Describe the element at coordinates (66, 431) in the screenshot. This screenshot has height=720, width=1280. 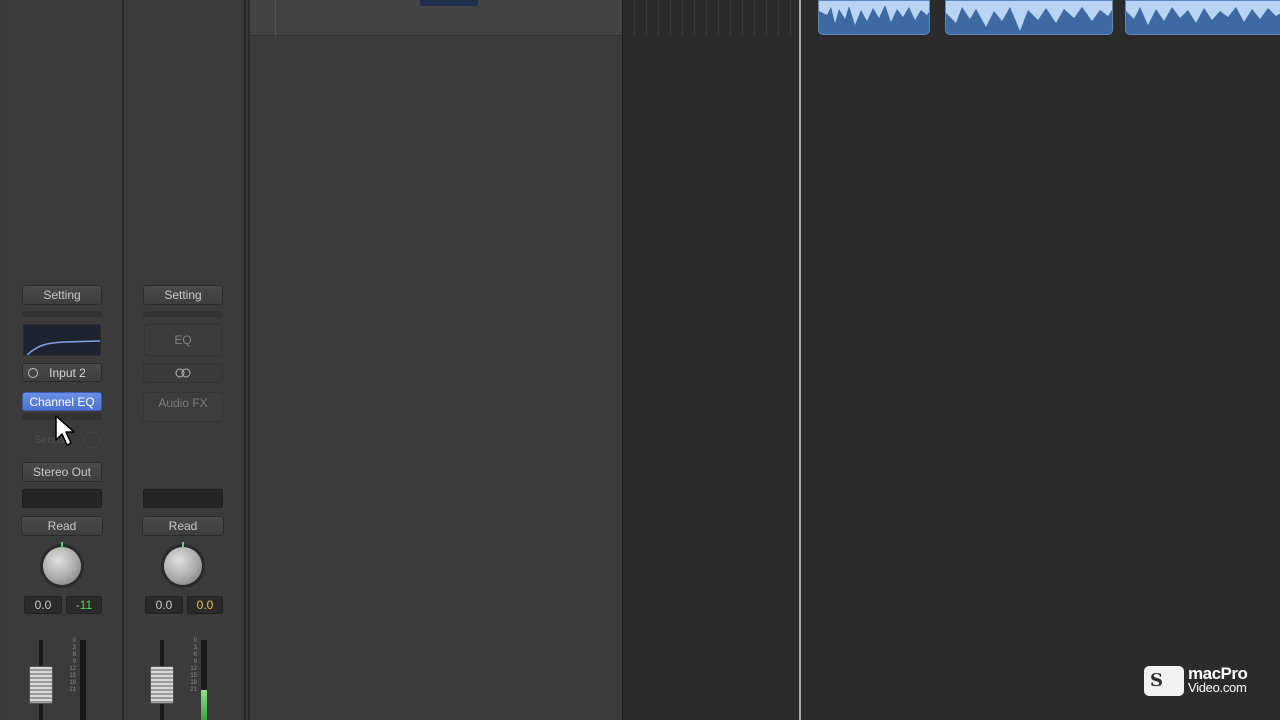
I see `mouse-pointer-icon` at that location.